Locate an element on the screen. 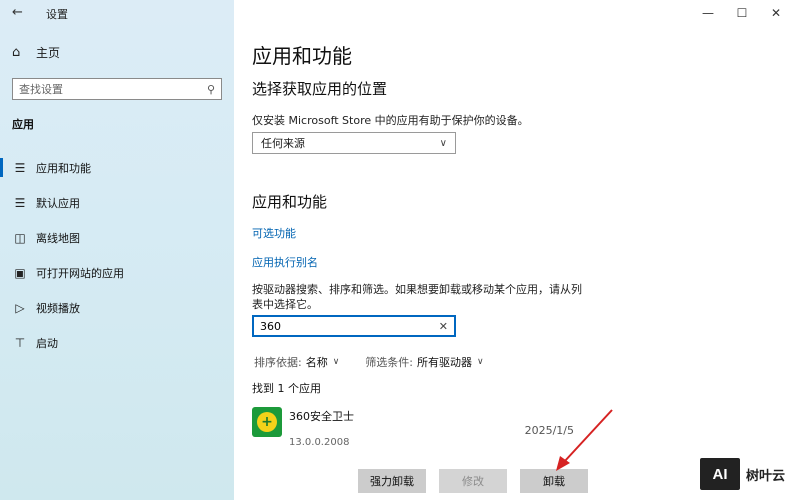 The height and width of the screenshot is (500, 793). home-icon: ⌂ is located at coordinates (16, 52).